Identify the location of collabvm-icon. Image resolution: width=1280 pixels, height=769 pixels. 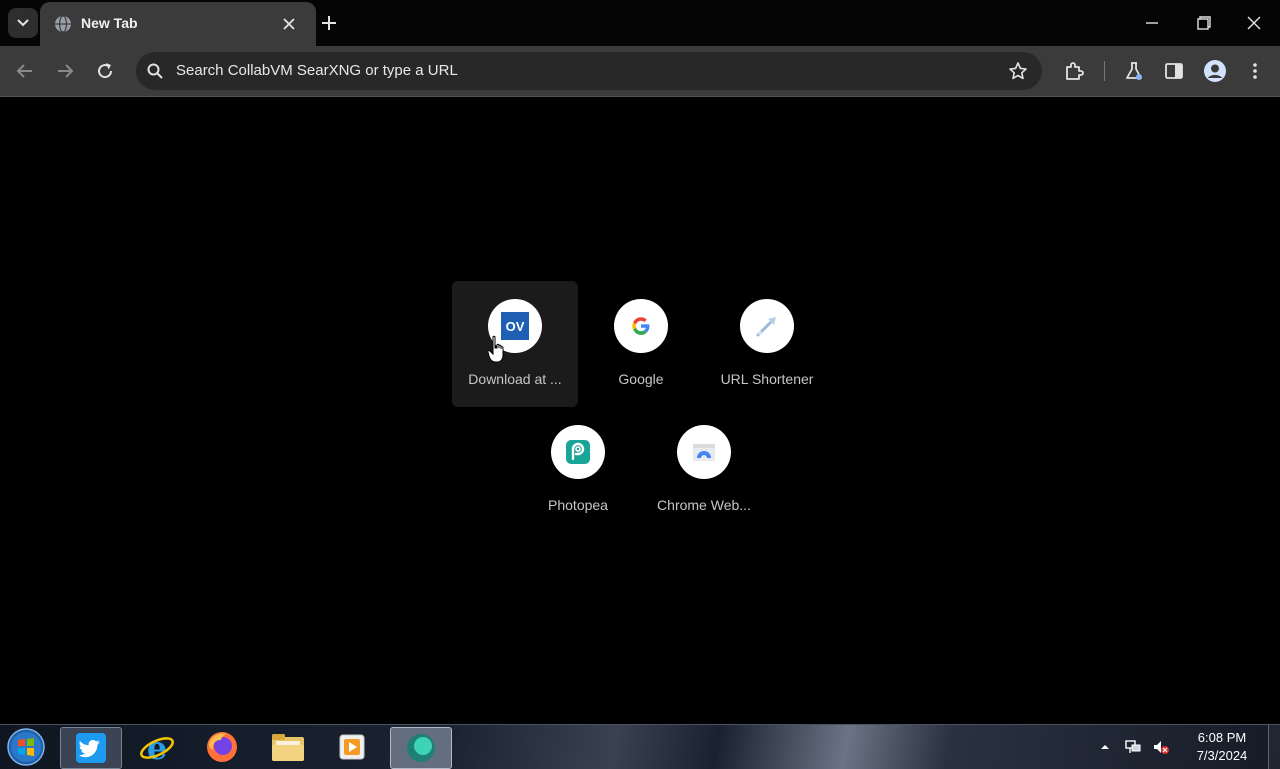
(421, 748).